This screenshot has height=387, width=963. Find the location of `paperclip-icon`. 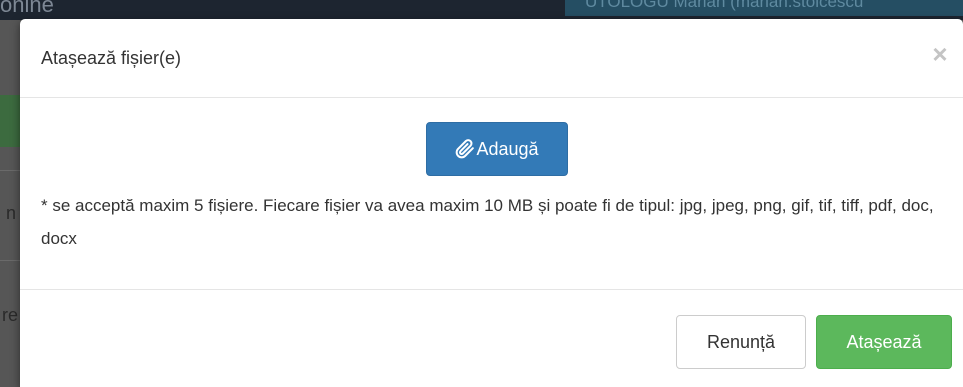

paperclip-icon is located at coordinates (465, 149).